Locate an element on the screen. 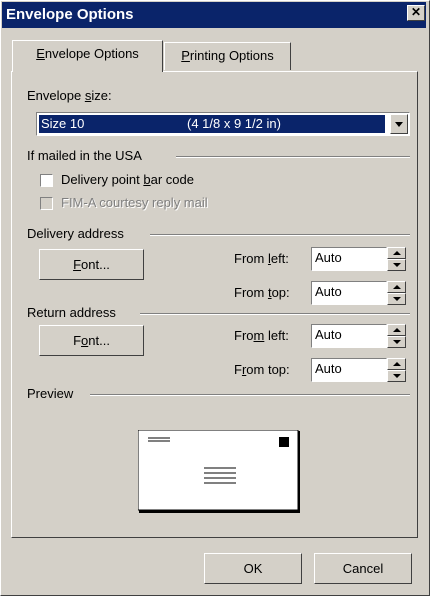 This screenshot has width=430, height=596. delivery-address-heading: Delivery address is located at coordinates (75, 233).